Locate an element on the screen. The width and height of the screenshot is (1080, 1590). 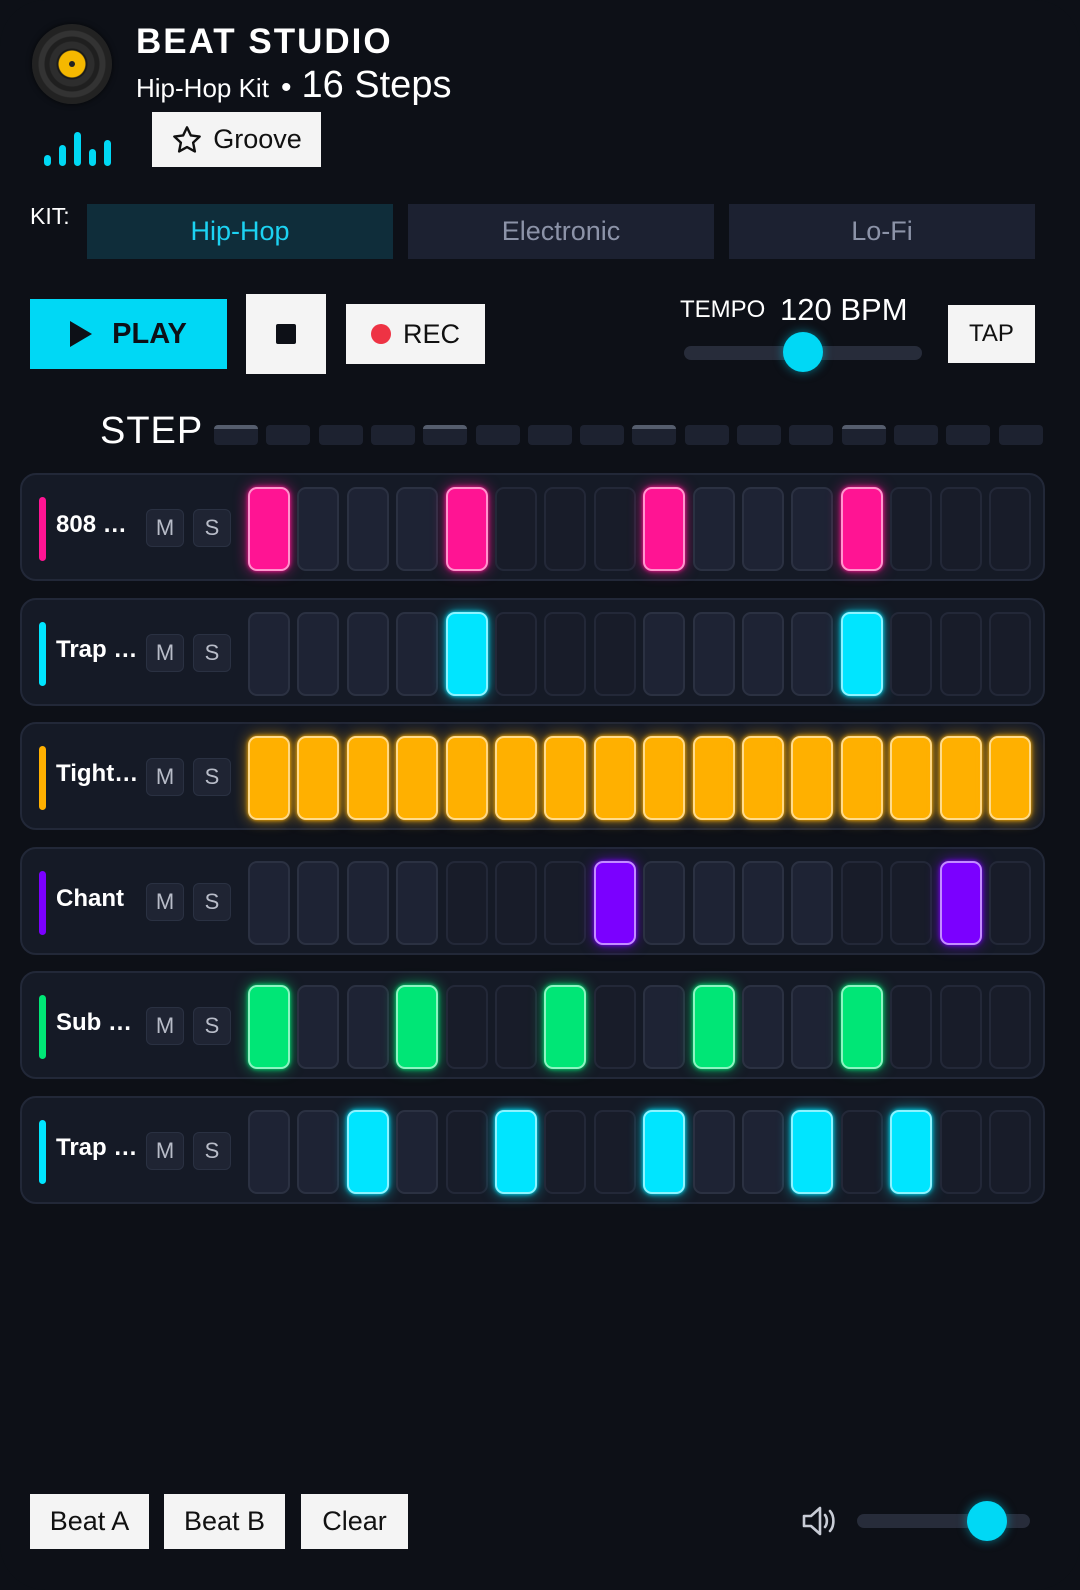
kit-tab-hip-hop: Hip-Hop is located at coordinates (240, 231).